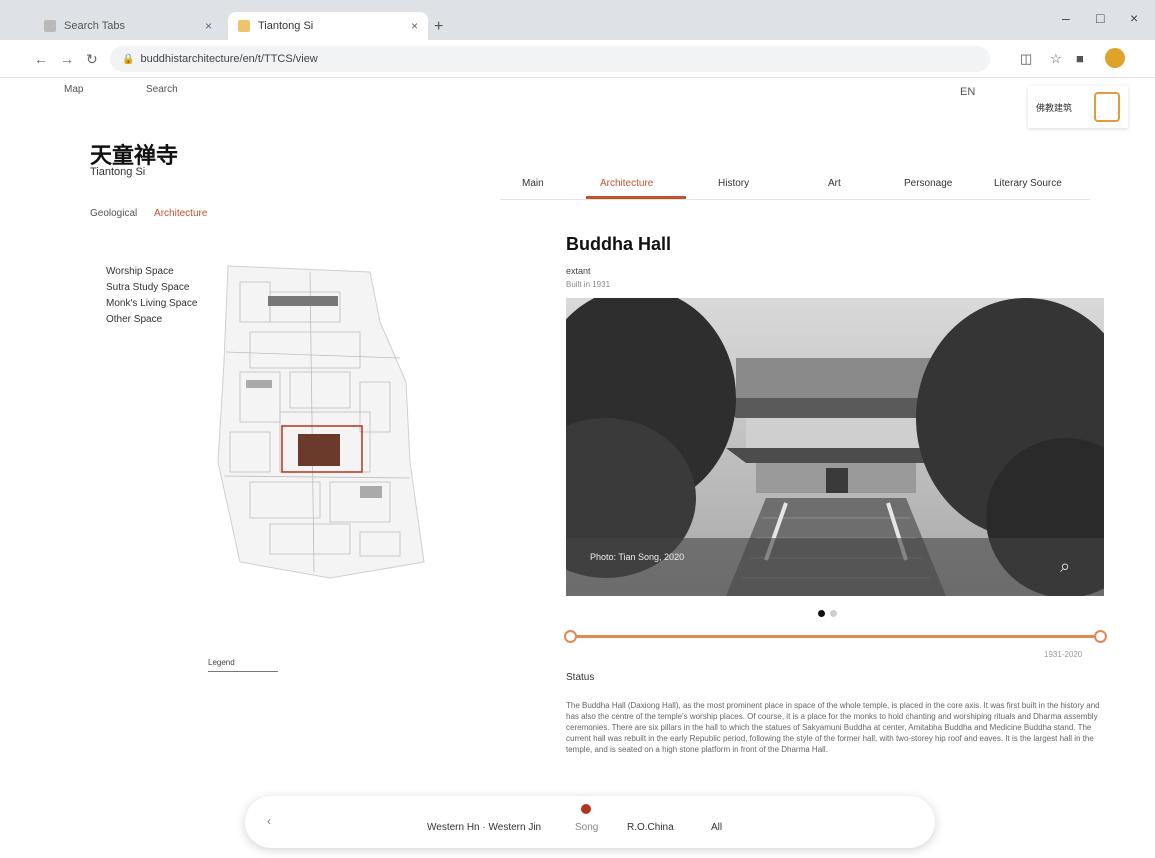 The height and width of the screenshot is (858, 1155). I want to click on timeline-start-handle, so click(570, 636).